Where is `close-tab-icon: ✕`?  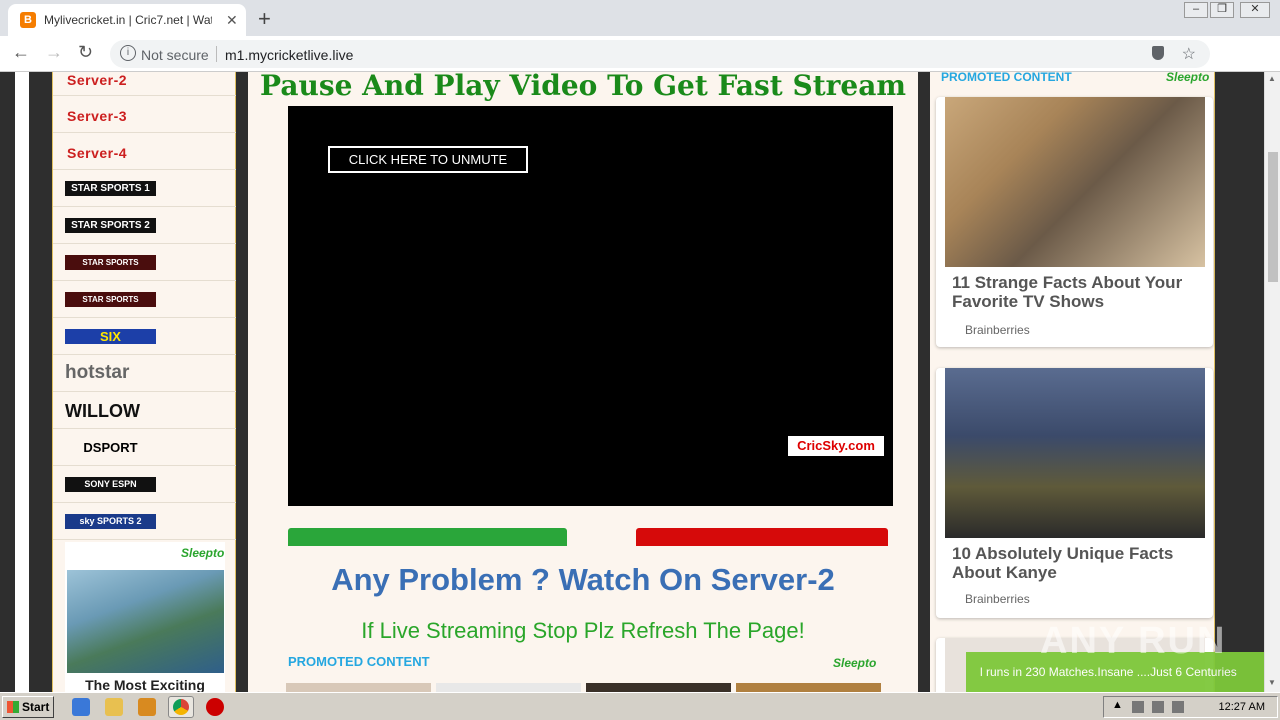
close-tab-icon: ✕ is located at coordinates (232, 20).